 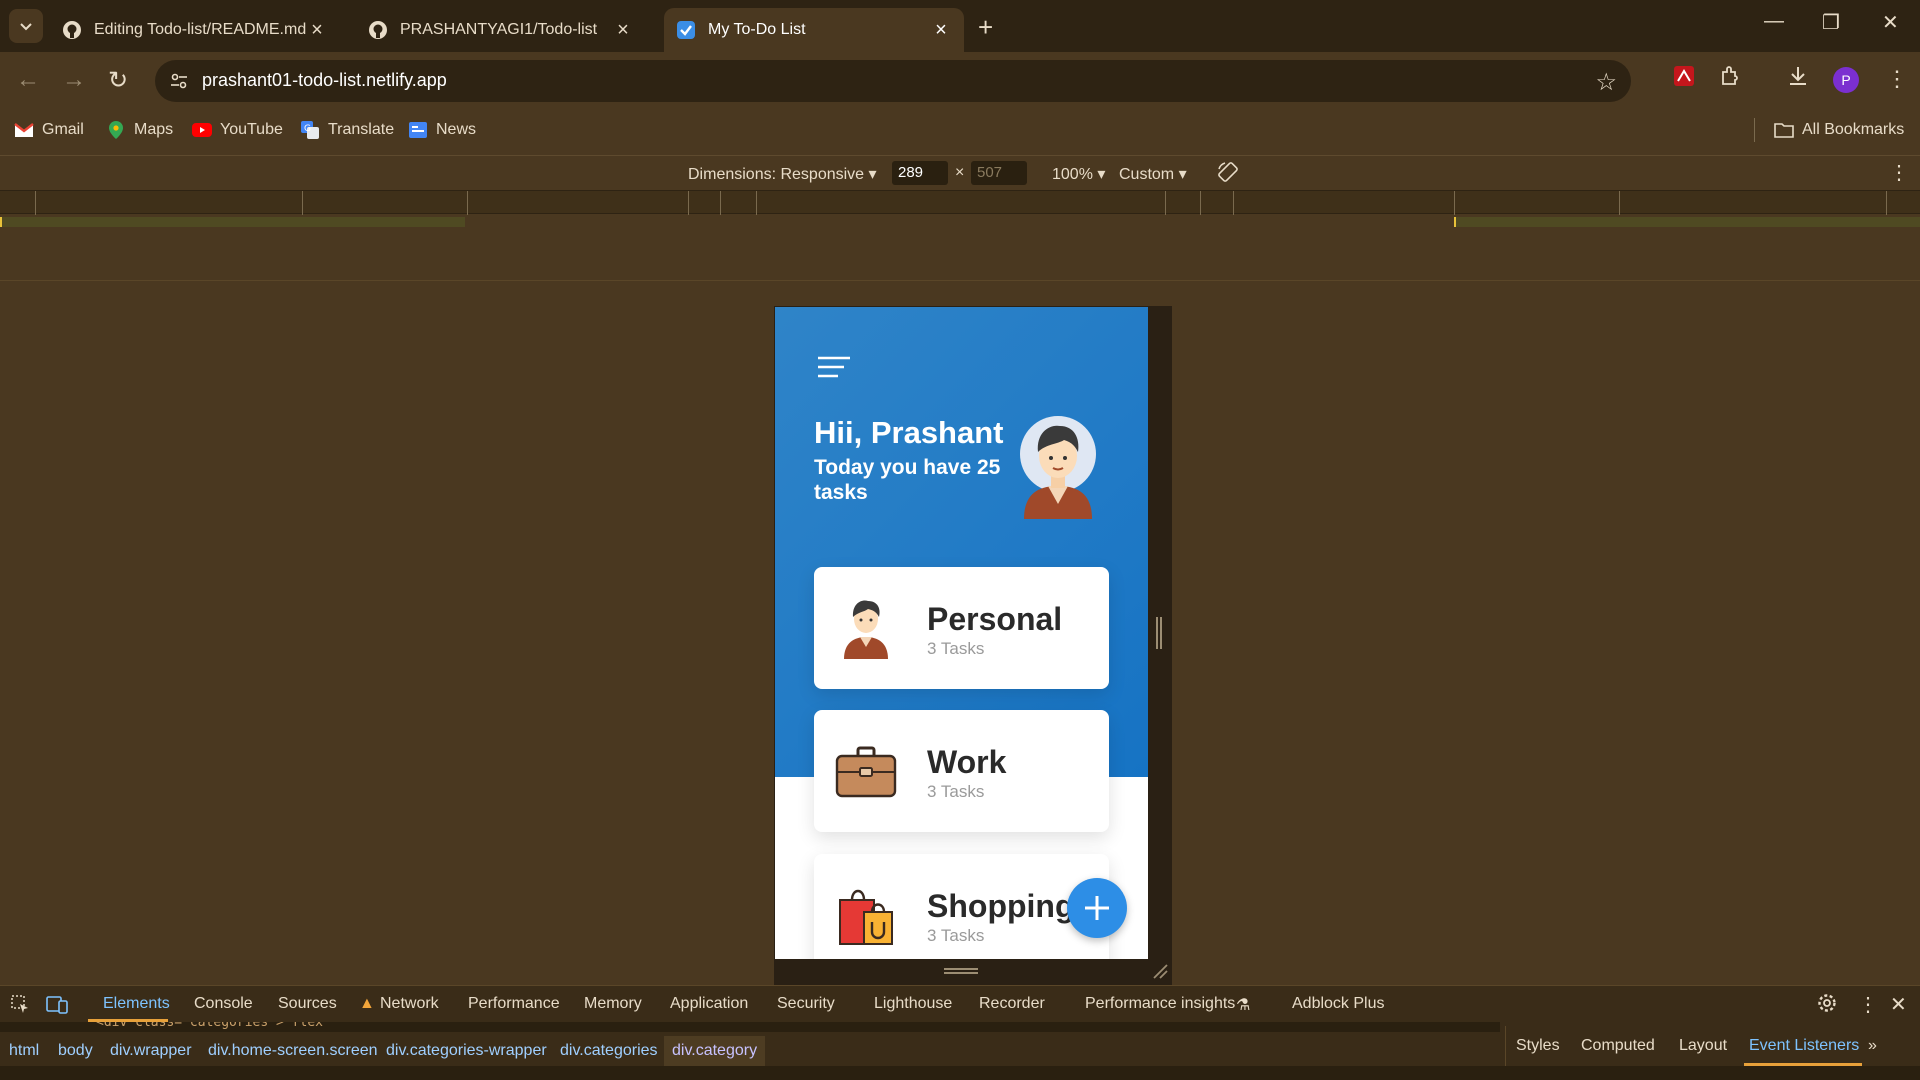 I want to click on inspect-element-icon, so click(x=20, y=1006).